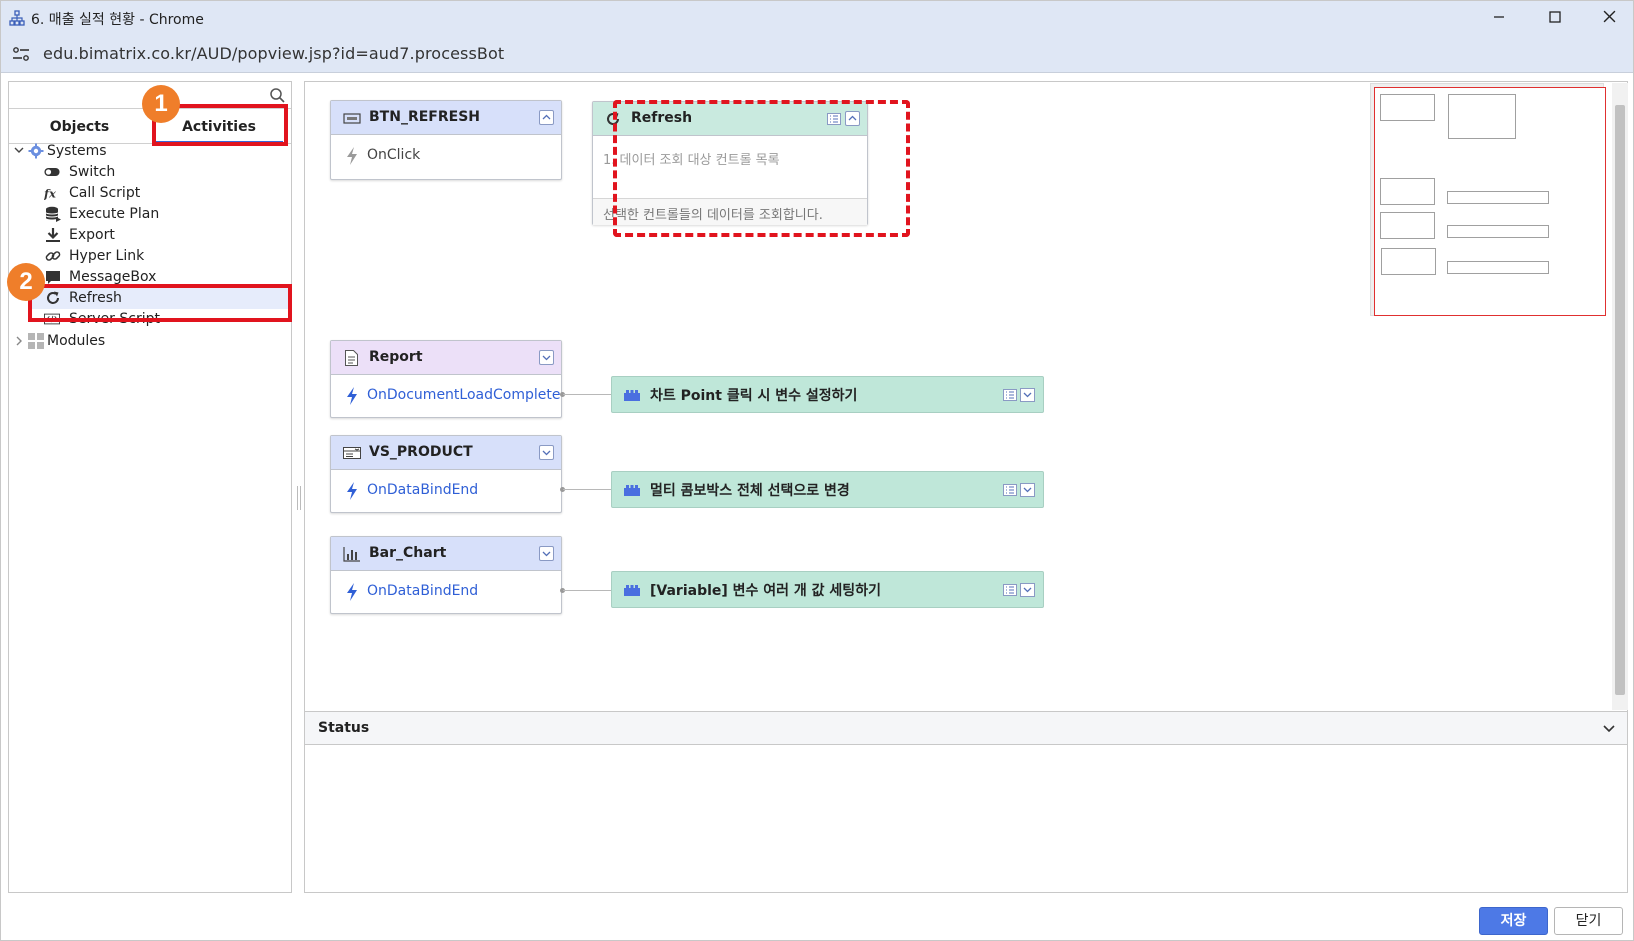 The width and height of the screenshot is (1634, 941). Describe the element at coordinates (277, 95) in the screenshot. I see `search-icon` at that location.